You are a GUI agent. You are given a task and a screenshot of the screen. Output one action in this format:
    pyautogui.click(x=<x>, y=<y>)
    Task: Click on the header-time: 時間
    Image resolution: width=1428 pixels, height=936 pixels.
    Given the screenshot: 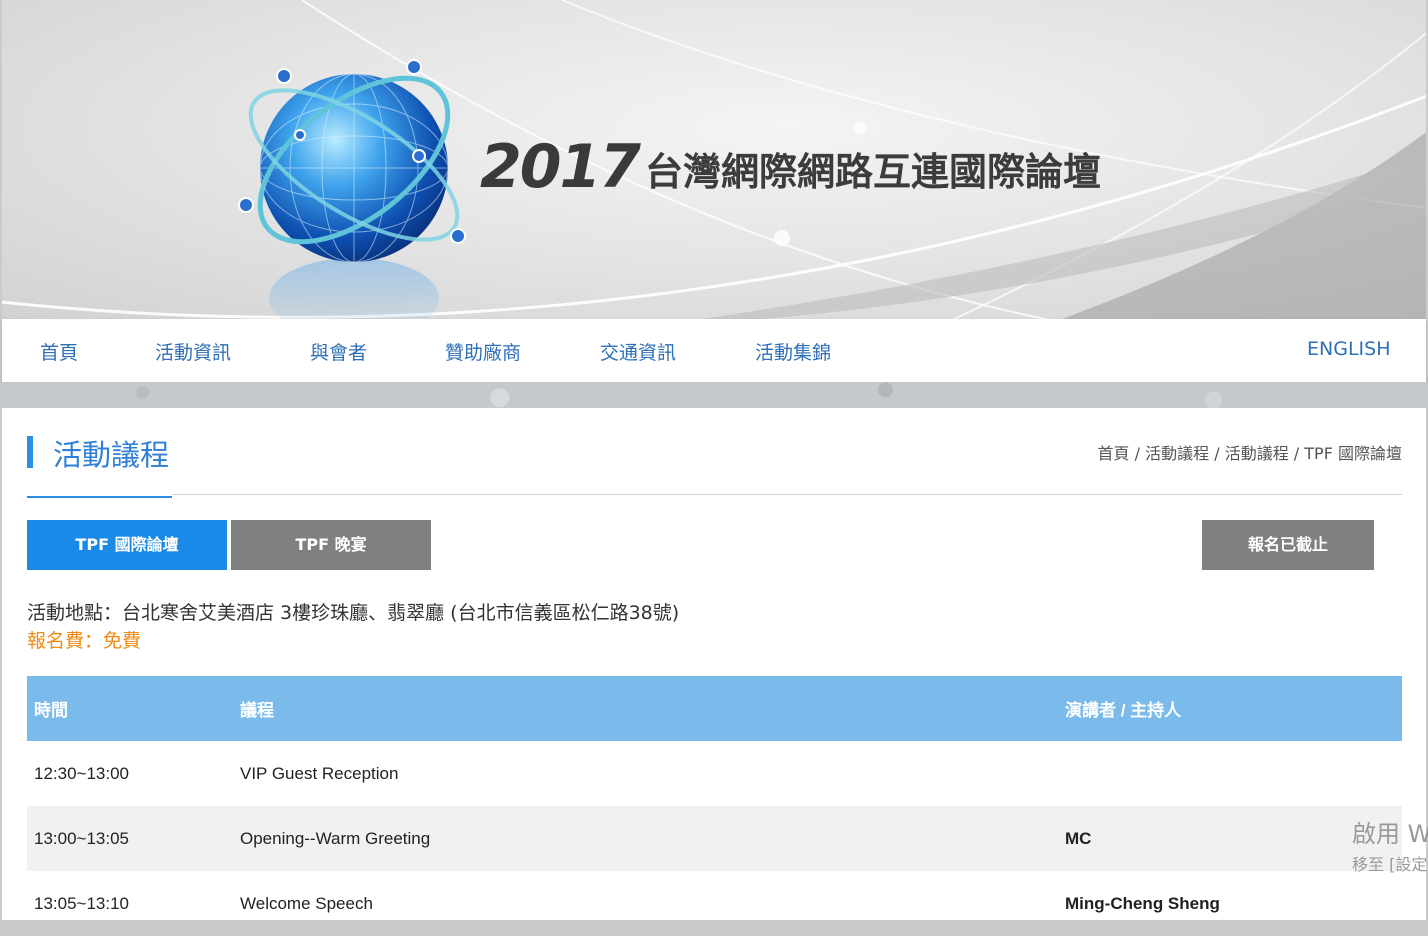 What is the action you would take?
    pyautogui.click(x=130, y=708)
    